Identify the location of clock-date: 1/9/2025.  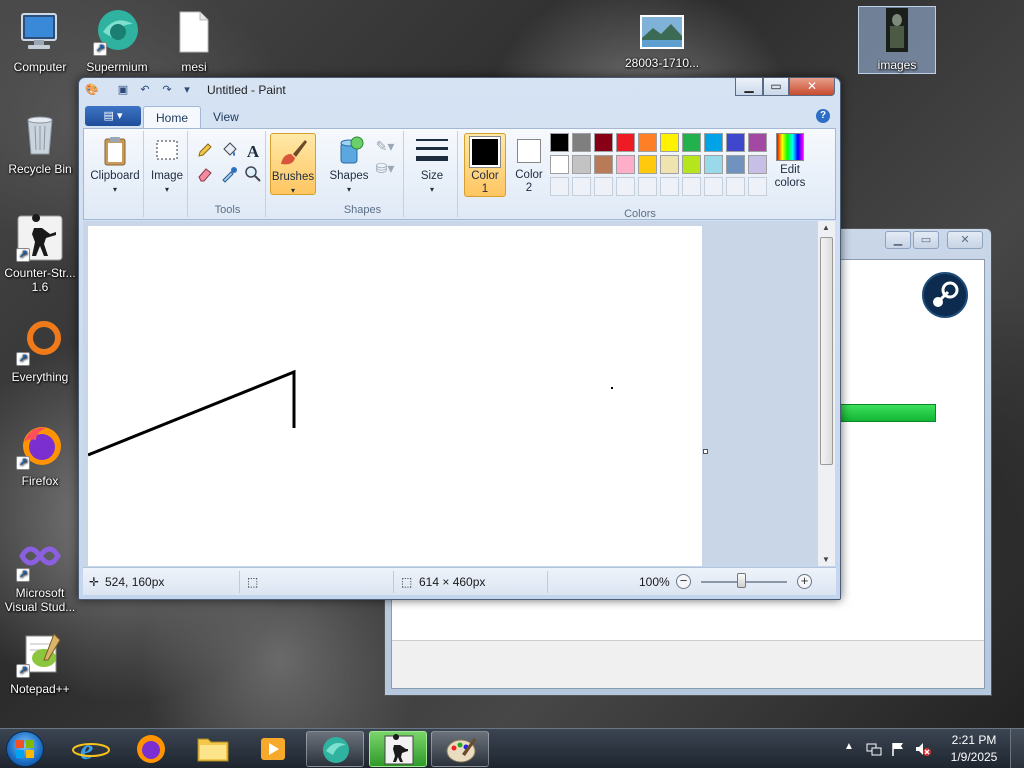
(974, 757).